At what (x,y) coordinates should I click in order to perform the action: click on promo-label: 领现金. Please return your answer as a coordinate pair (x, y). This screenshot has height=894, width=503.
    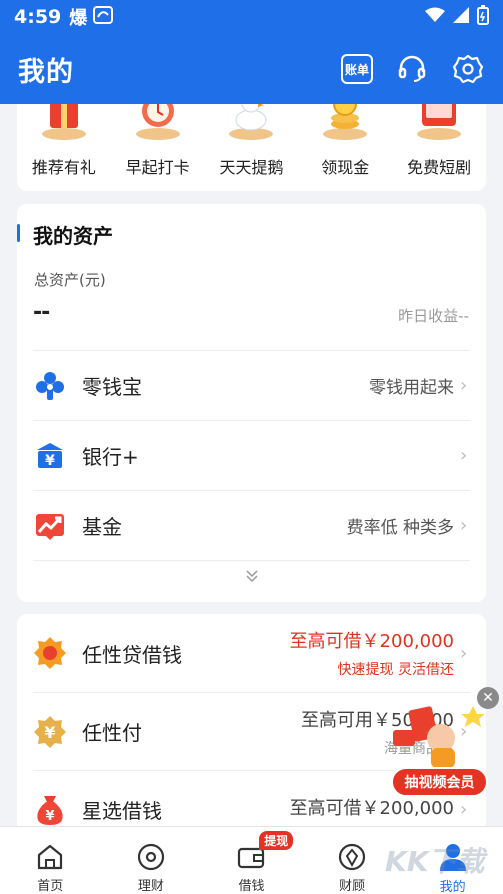
    Looking at the image, I should click on (345, 167).